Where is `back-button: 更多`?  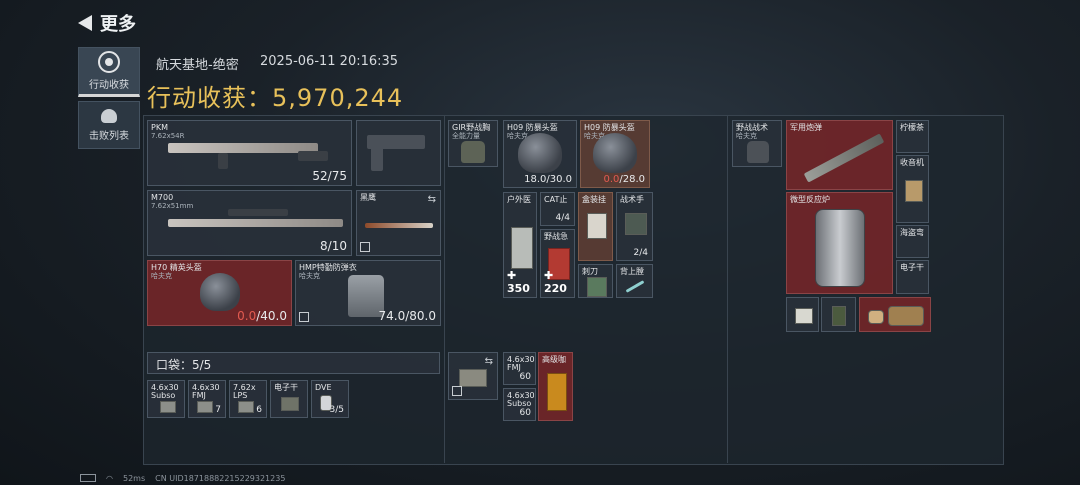
back-button: 更多 is located at coordinates (107, 23).